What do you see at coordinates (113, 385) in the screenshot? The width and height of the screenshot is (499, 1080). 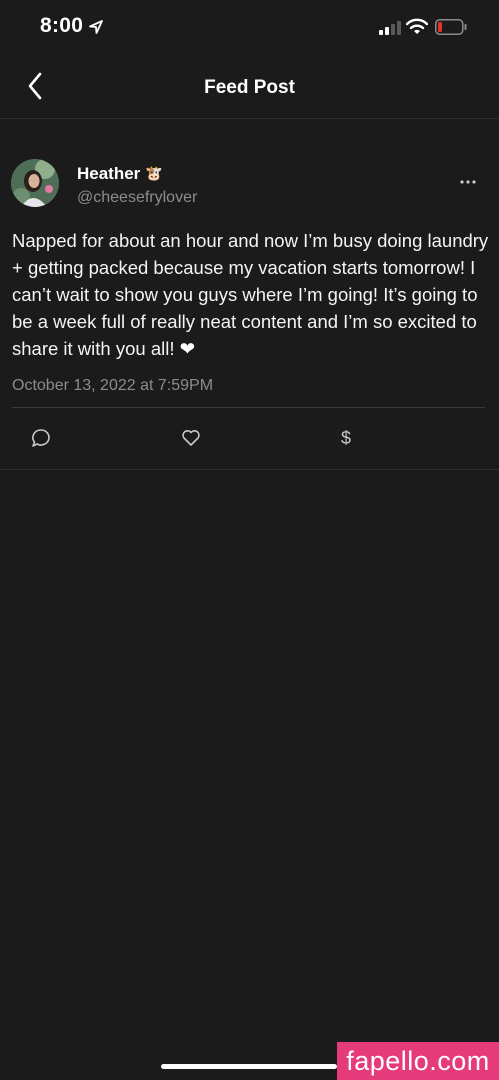 I see `post-date: October 13, 2022 at 7:59PM` at bounding box center [113, 385].